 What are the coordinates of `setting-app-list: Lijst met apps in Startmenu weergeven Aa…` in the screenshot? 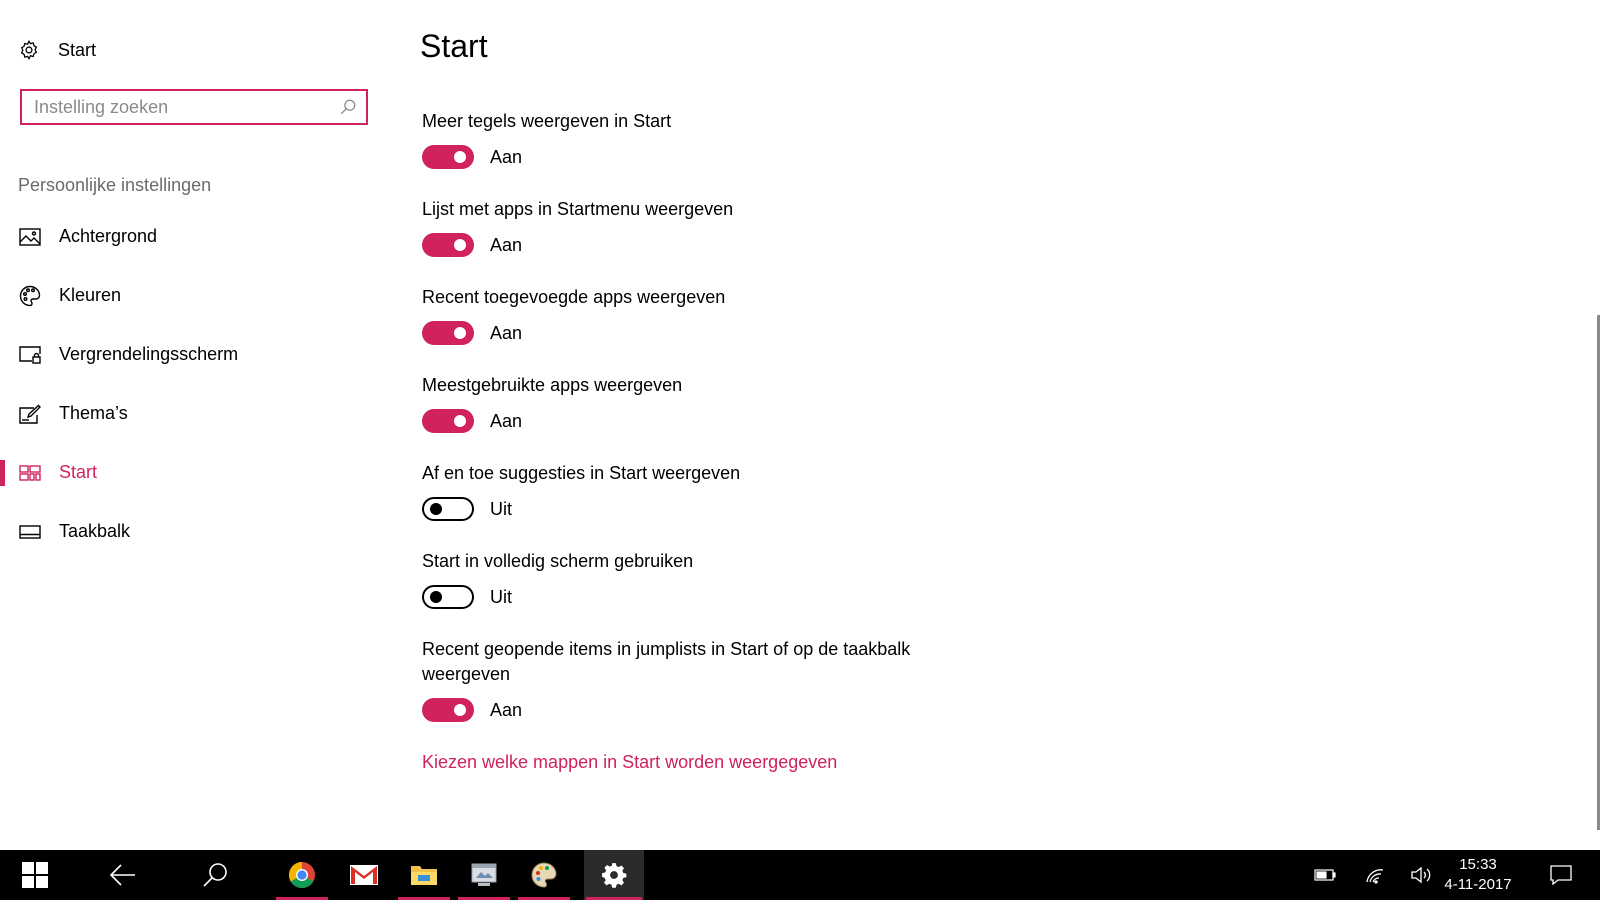 It's located at (702, 227).